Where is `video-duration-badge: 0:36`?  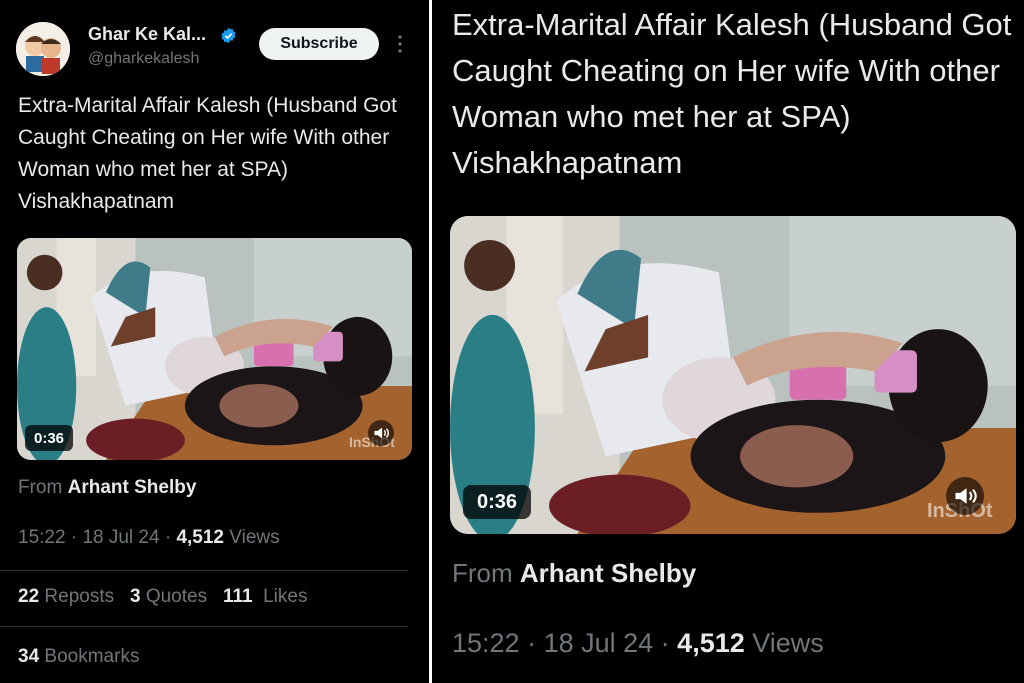
video-duration-badge: 0:36 is located at coordinates (49, 438).